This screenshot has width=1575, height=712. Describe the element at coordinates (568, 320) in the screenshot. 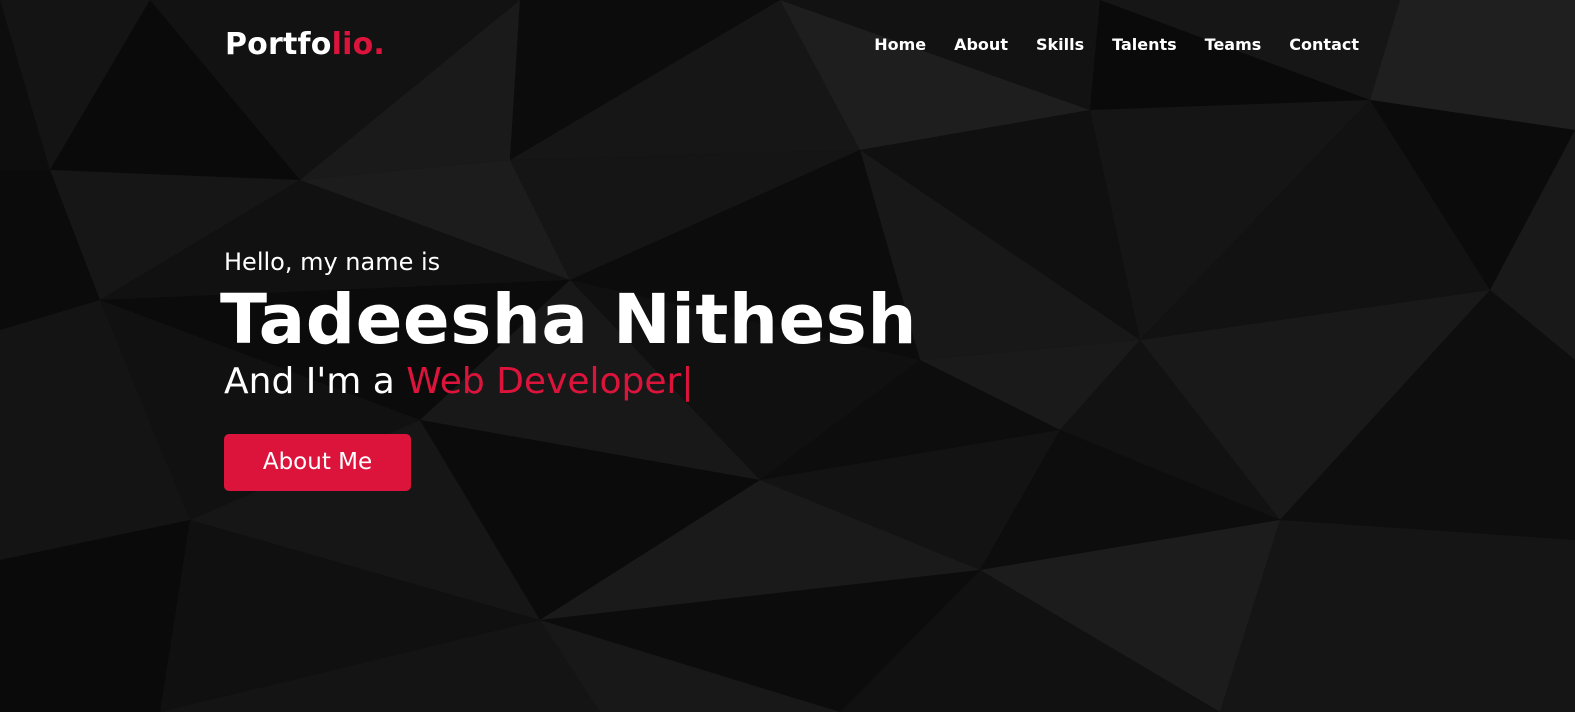

I see `hero-name: Tadeesha Nithesh` at that location.